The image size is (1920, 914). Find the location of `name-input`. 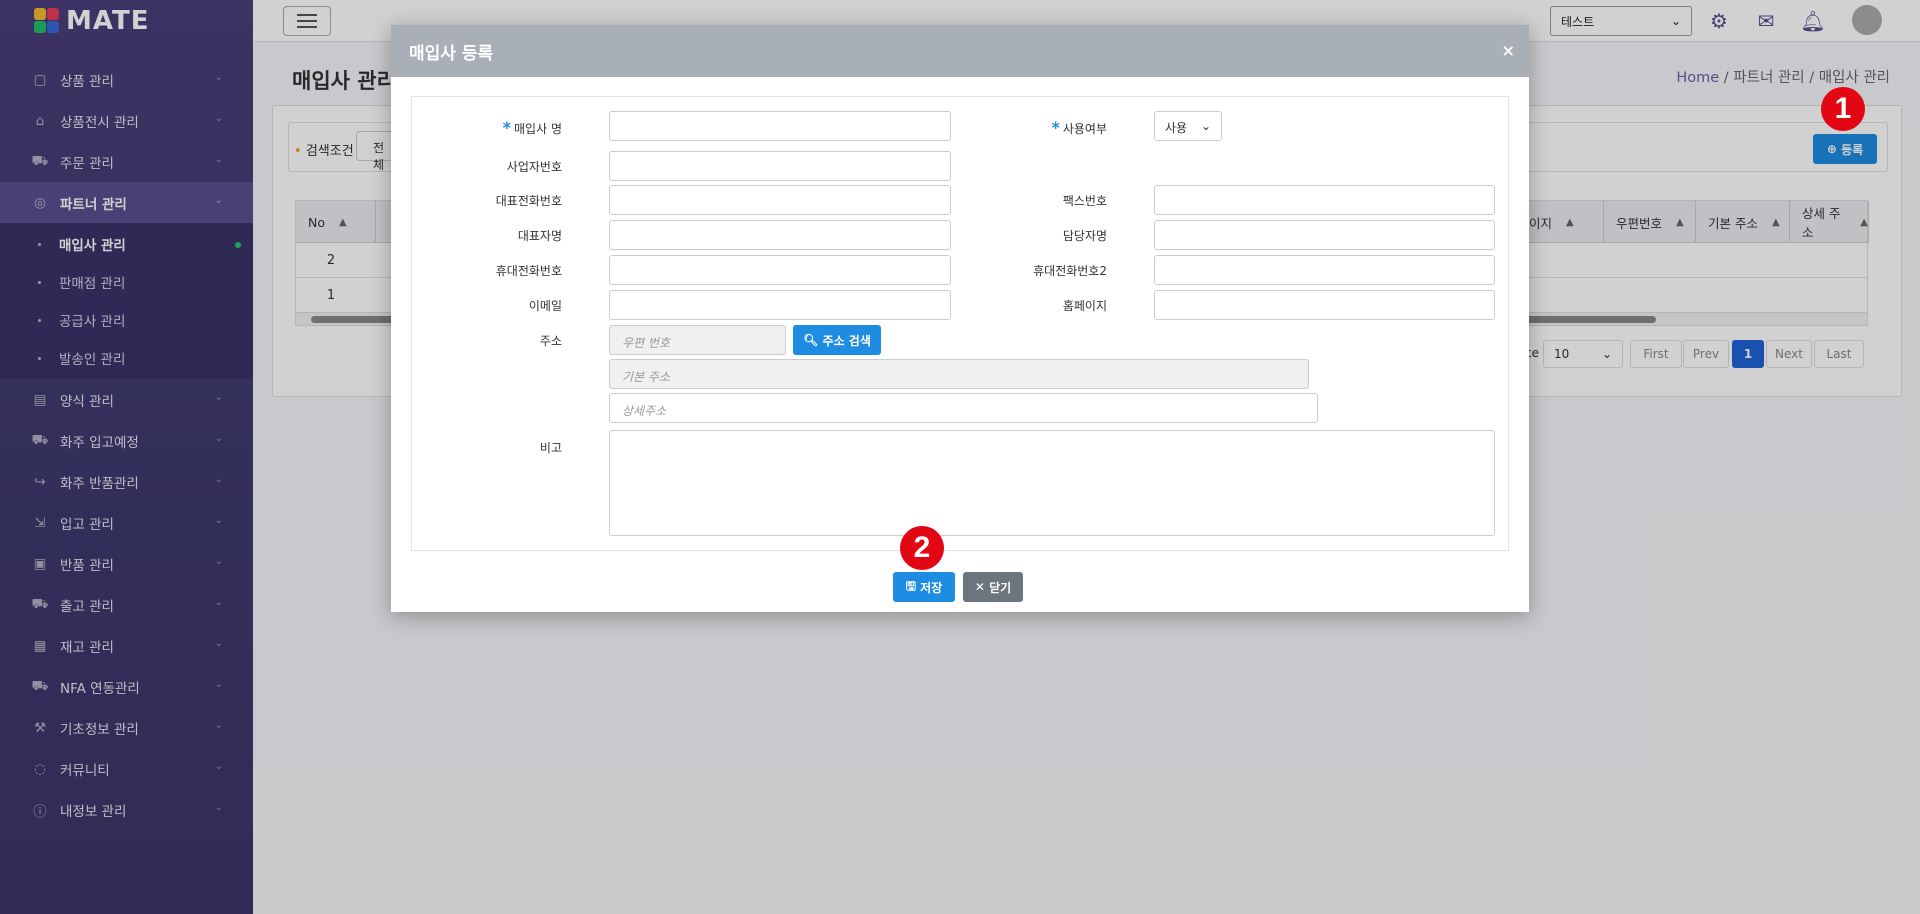

name-input is located at coordinates (780, 126).